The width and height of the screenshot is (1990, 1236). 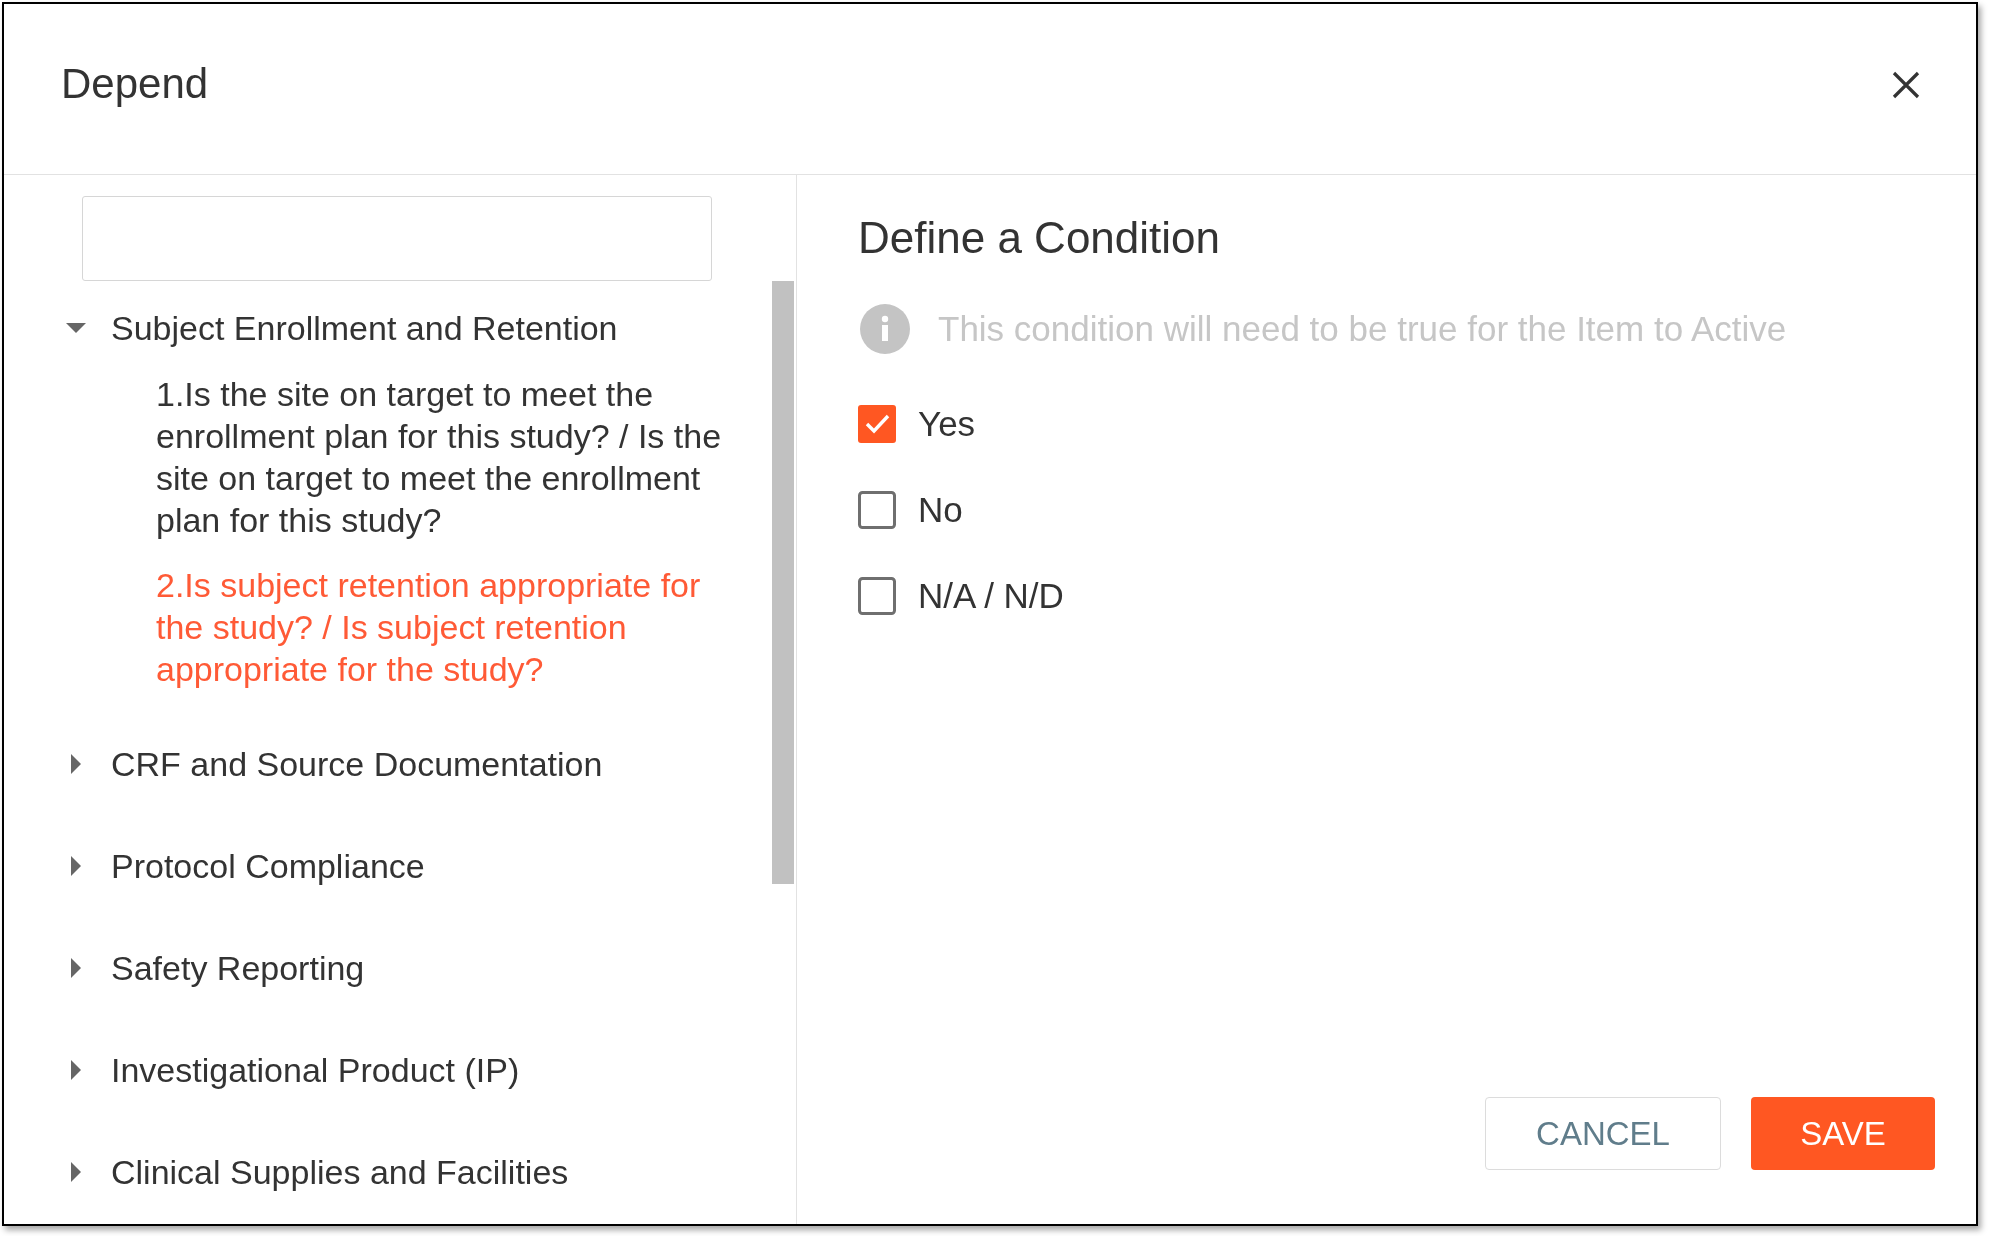 I want to click on section-title: Define a Condition, so click(x=1039, y=238).